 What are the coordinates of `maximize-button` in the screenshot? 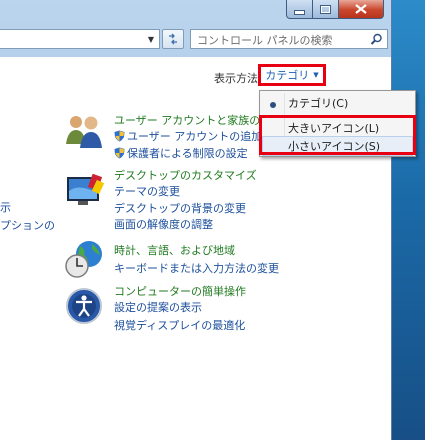 It's located at (326, 9).